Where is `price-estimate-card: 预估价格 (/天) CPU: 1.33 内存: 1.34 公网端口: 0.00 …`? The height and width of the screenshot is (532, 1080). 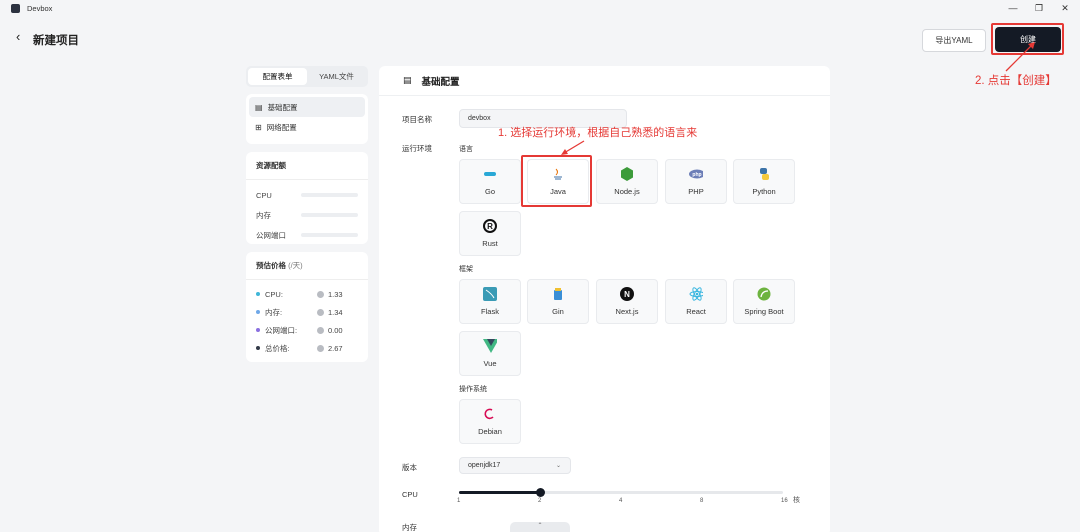
price-estimate-card: 预估价格 (/天) CPU: 1.33 内存: 1.34 公网端口: 0.00 … is located at coordinates (307, 307).